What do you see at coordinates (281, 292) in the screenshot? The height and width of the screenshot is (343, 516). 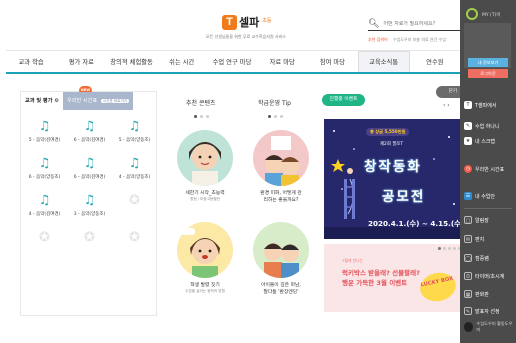 I see `card-caption-2: 말다툼 '환장엔딩'` at bounding box center [281, 292].